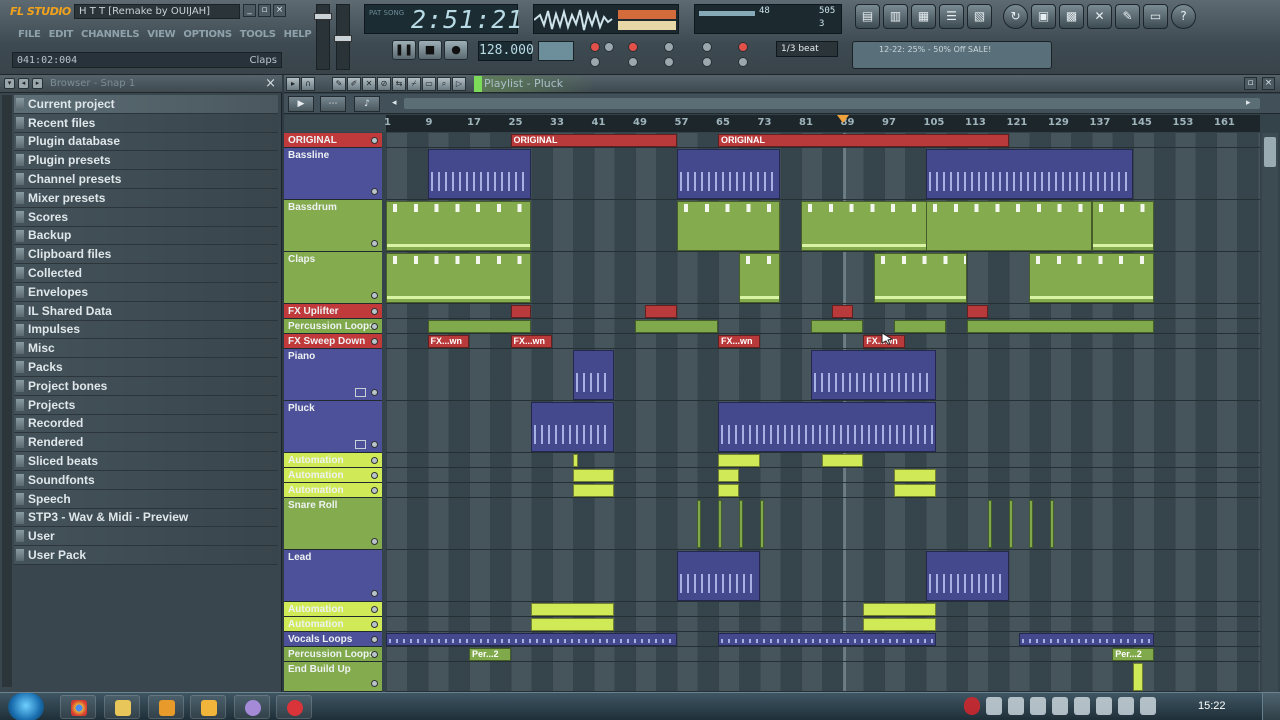  Describe the element at coordinates (146, 292) in the screenshot. I see `browser-item-envelopes: Envelopes` at that location.